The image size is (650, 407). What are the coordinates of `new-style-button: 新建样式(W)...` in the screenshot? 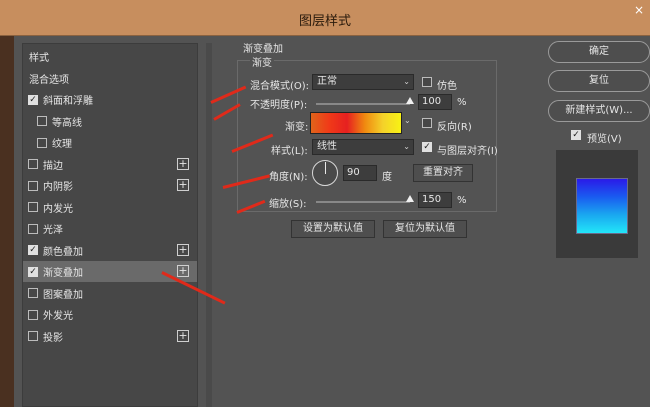 It's located at (599, 111).